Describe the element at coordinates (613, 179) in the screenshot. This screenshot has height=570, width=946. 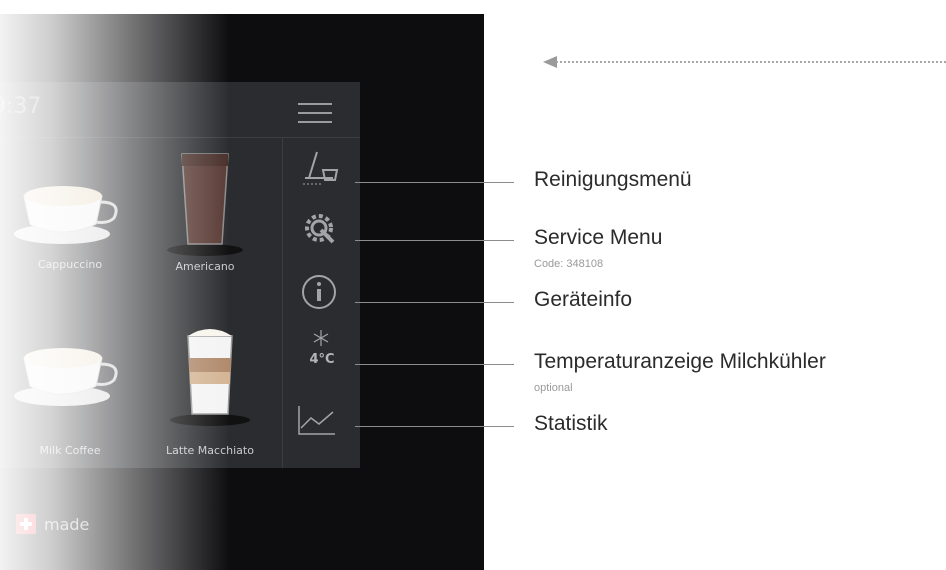
I see `callout-cleaning-menu: Reinigungsmenü` at that location.